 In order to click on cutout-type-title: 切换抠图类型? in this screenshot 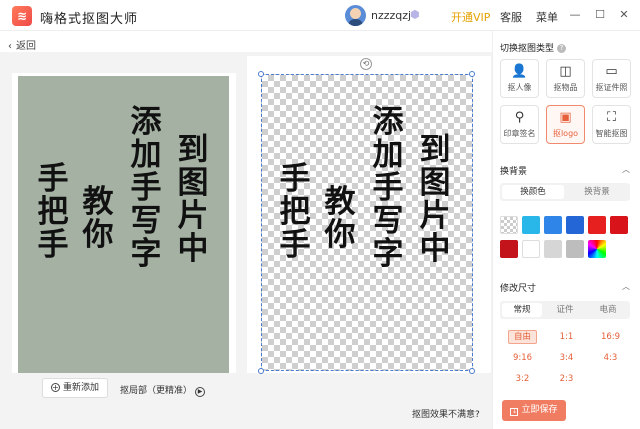, I will do `click(533, 47)`.